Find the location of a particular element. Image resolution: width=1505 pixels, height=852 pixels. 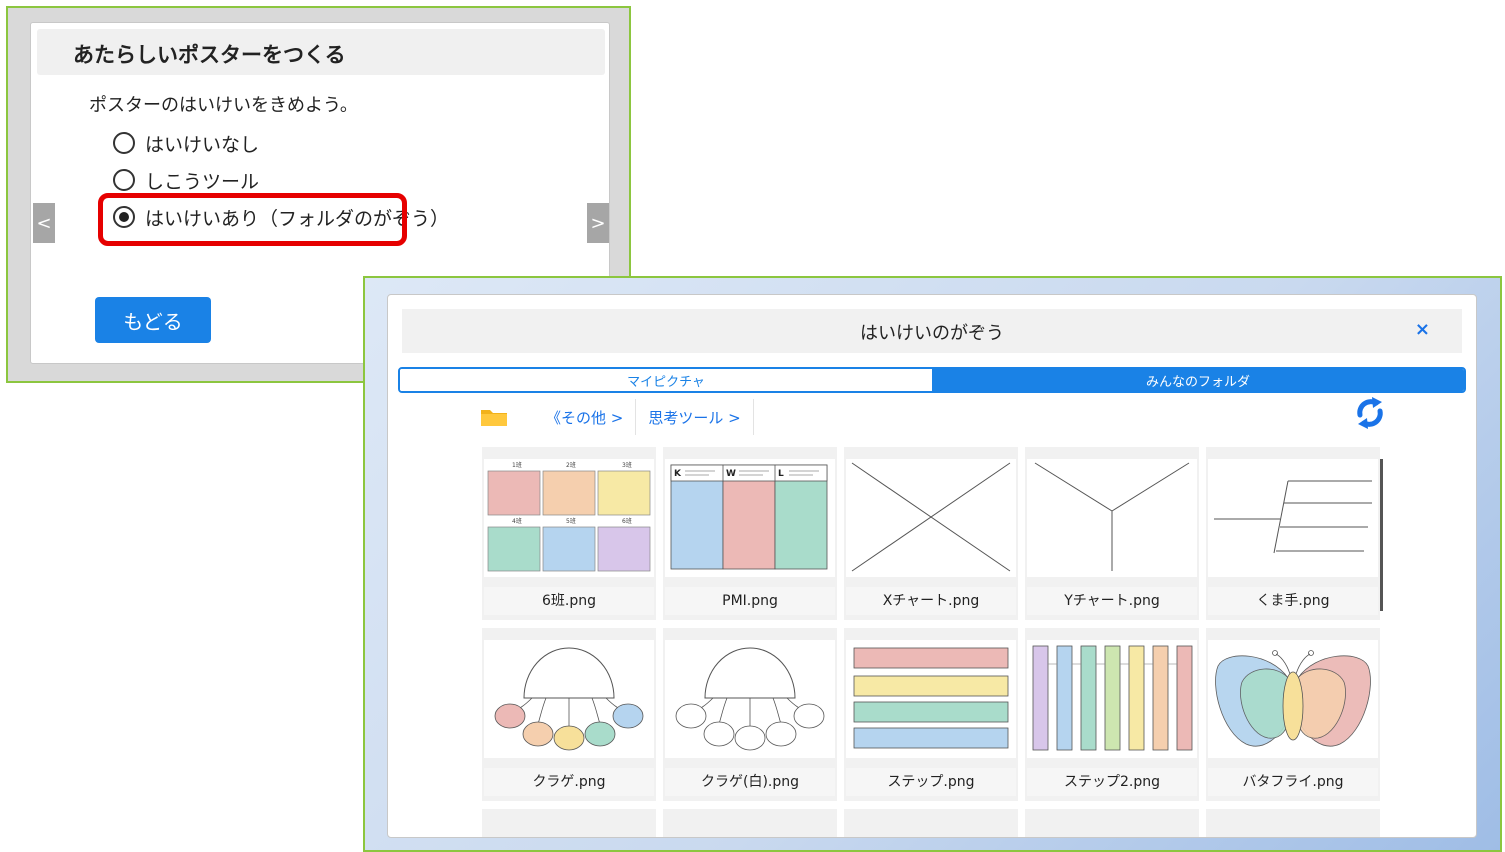

image-name: くま手.png is located at coordinates (1293, 601).